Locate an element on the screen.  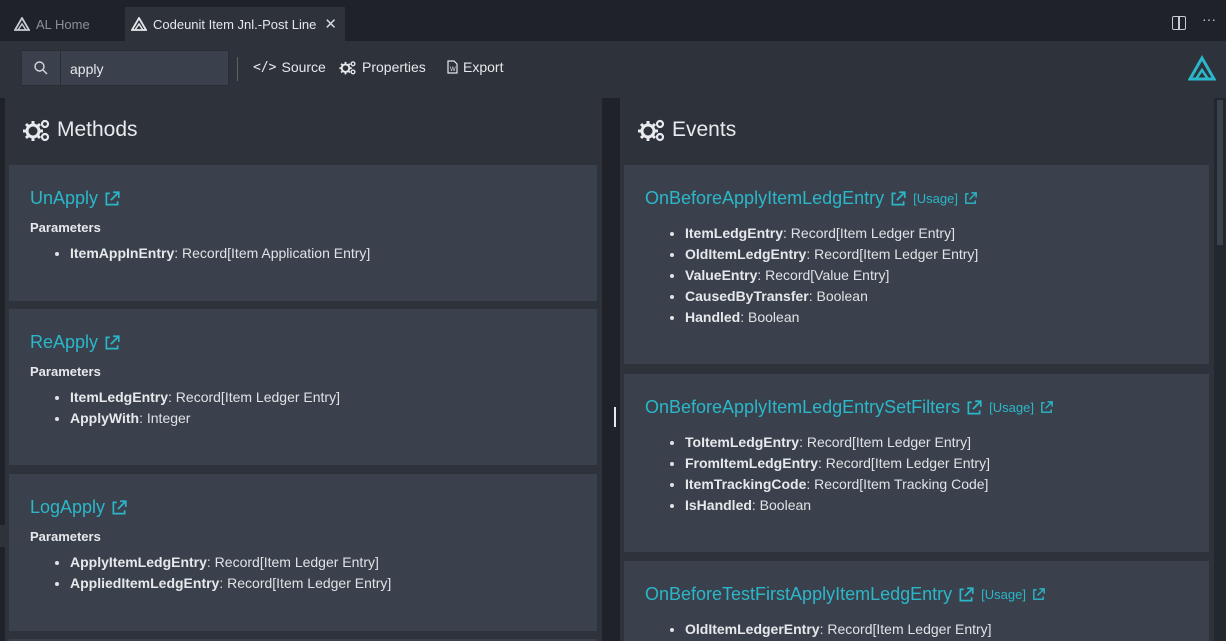
code-icon: </> is located at coordinates (265, 67).